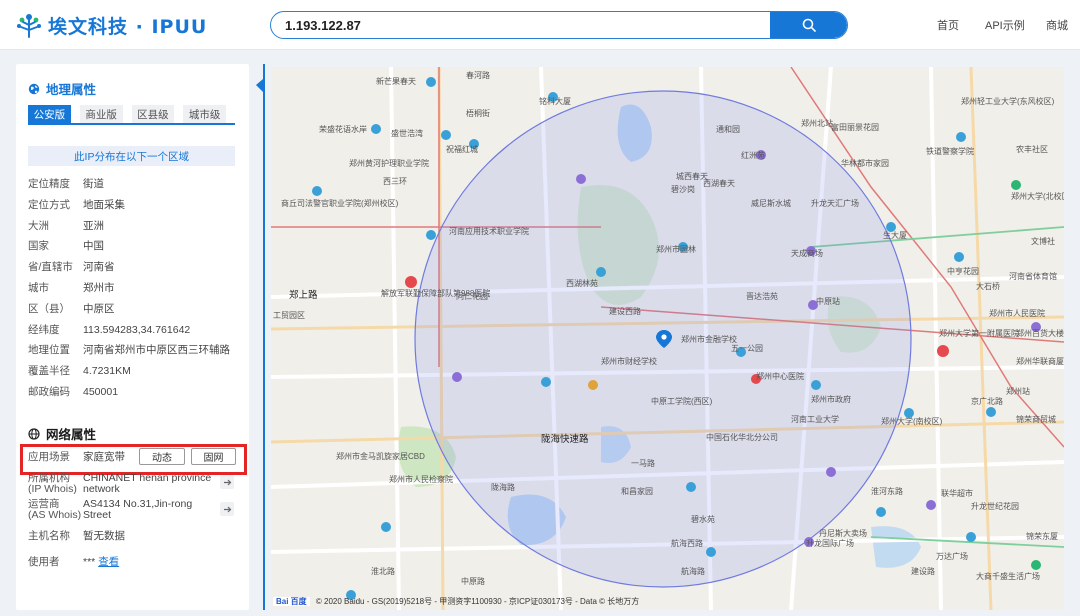 Image resolution: width=1080 pixels, height=616 pixels. I want to click on geo-row-value: 中国, so click(93, 246).